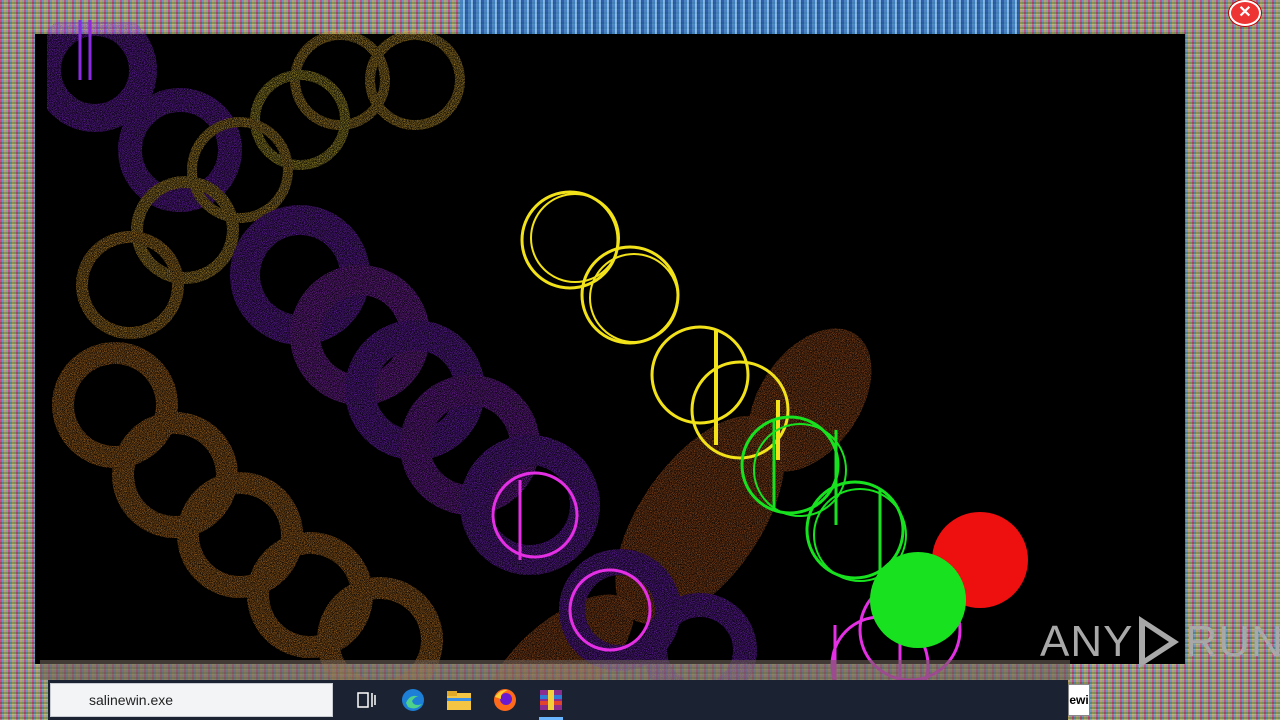 Image resolution: width=1280 pixels, height=720 pixels. I want to click on play-icon, so click(1159, 642).